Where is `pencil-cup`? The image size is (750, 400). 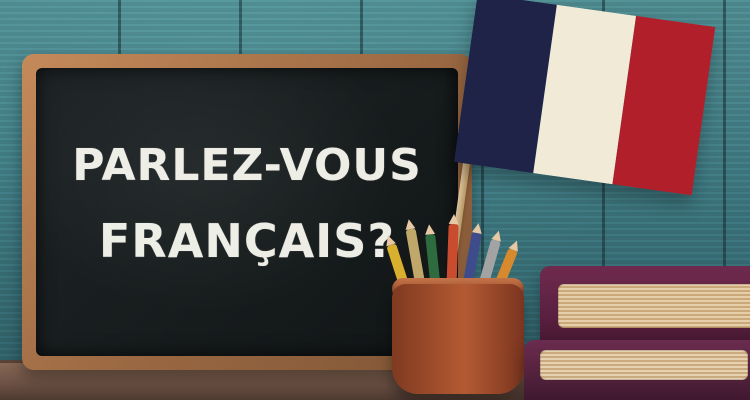 pencil-cup is located at coordinates (458, 339).